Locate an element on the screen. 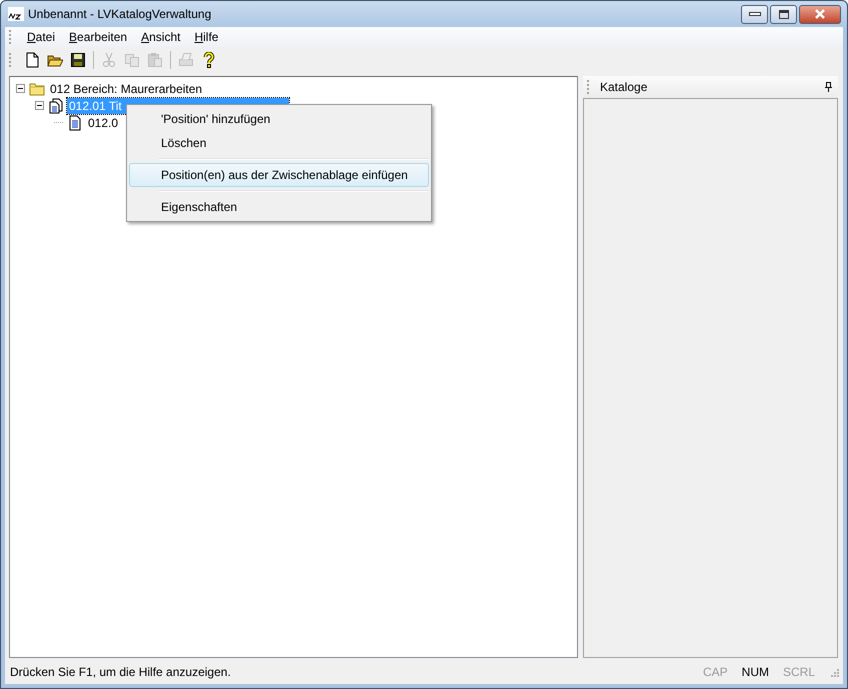  tree-item: 012 Bereich: Maurerarbeiten is located at coordinates (126, 88).